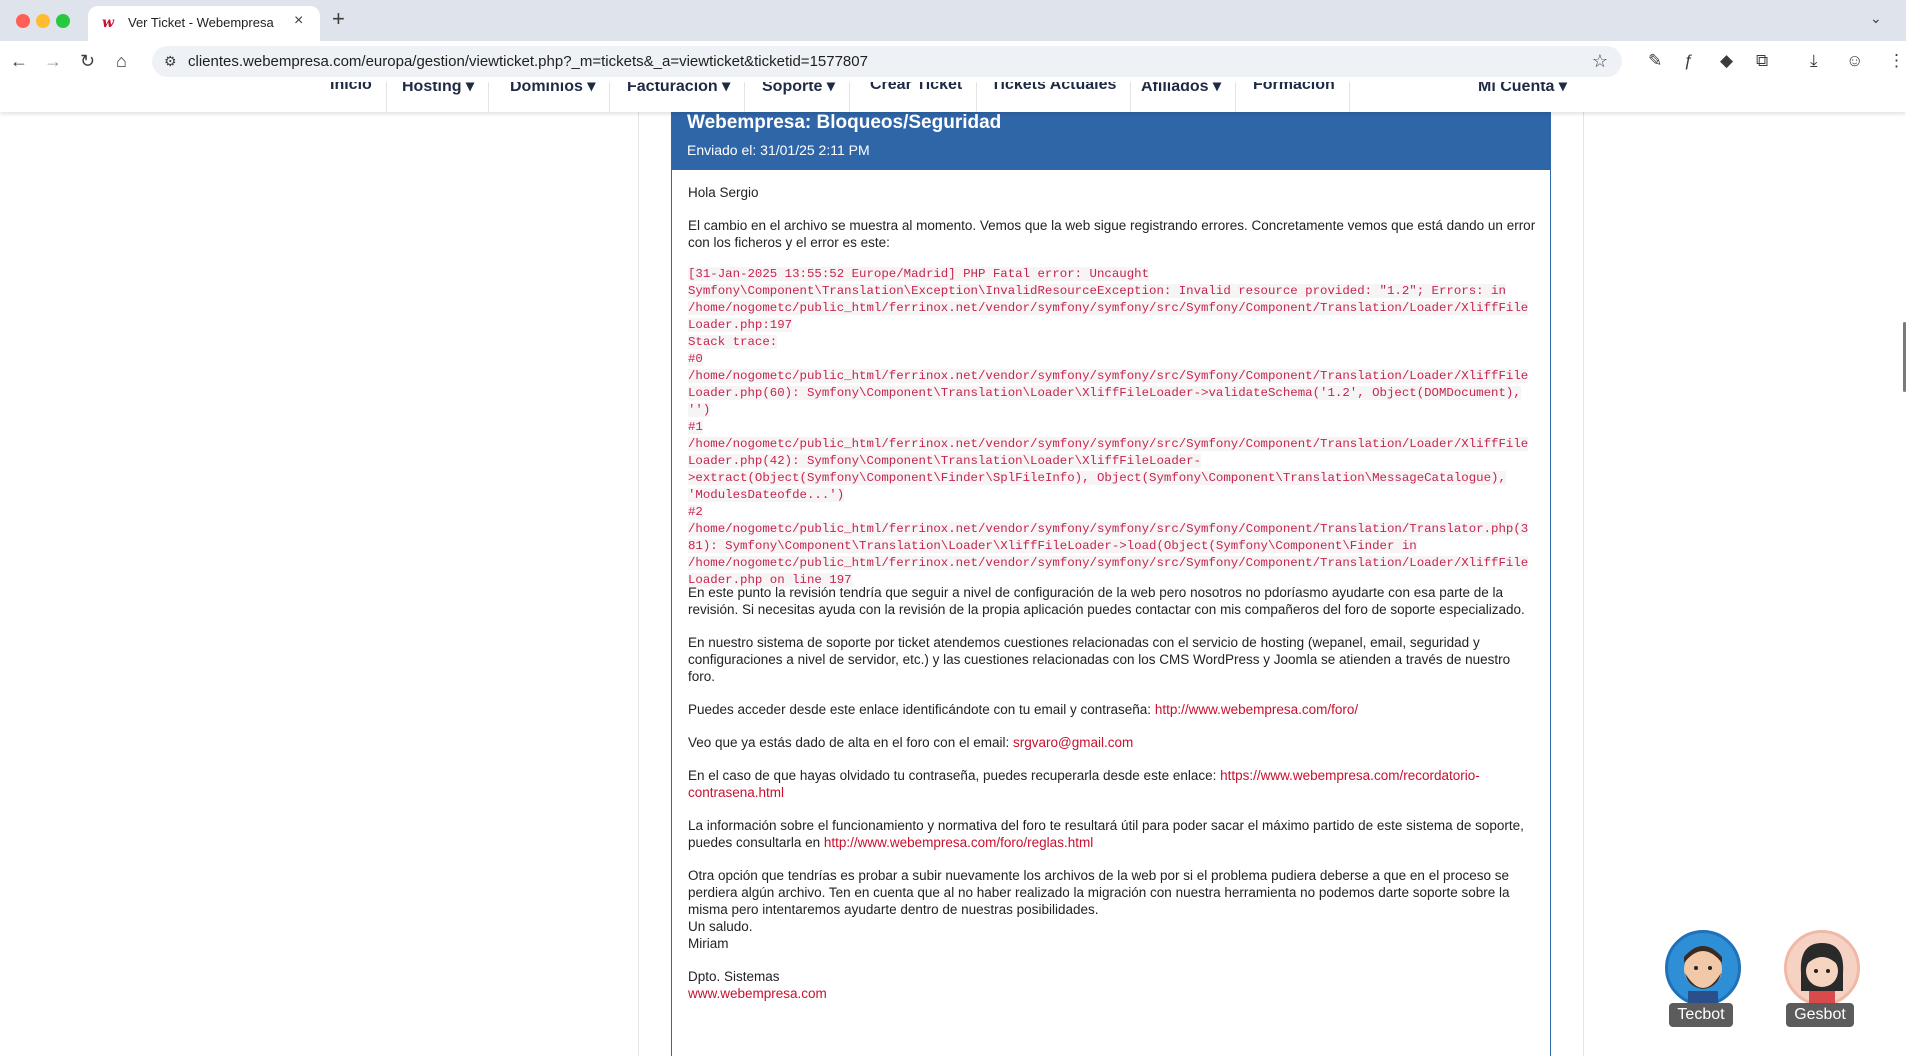  I want to click on new-tab-button: +, so click(338, 19).